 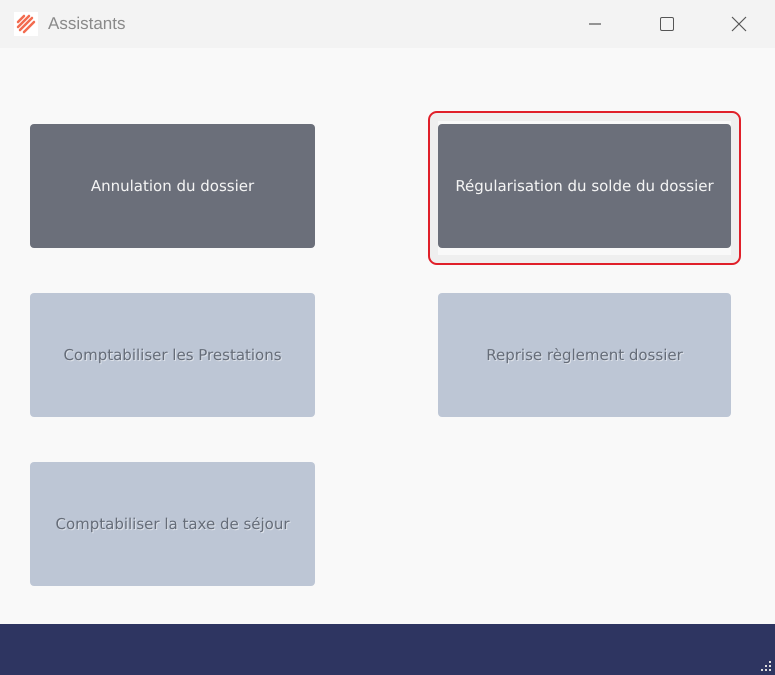 What do you see at coordinates (26, 24) in the screenshot?
I see `app-logo-icon` at bounding box center [26, 24].